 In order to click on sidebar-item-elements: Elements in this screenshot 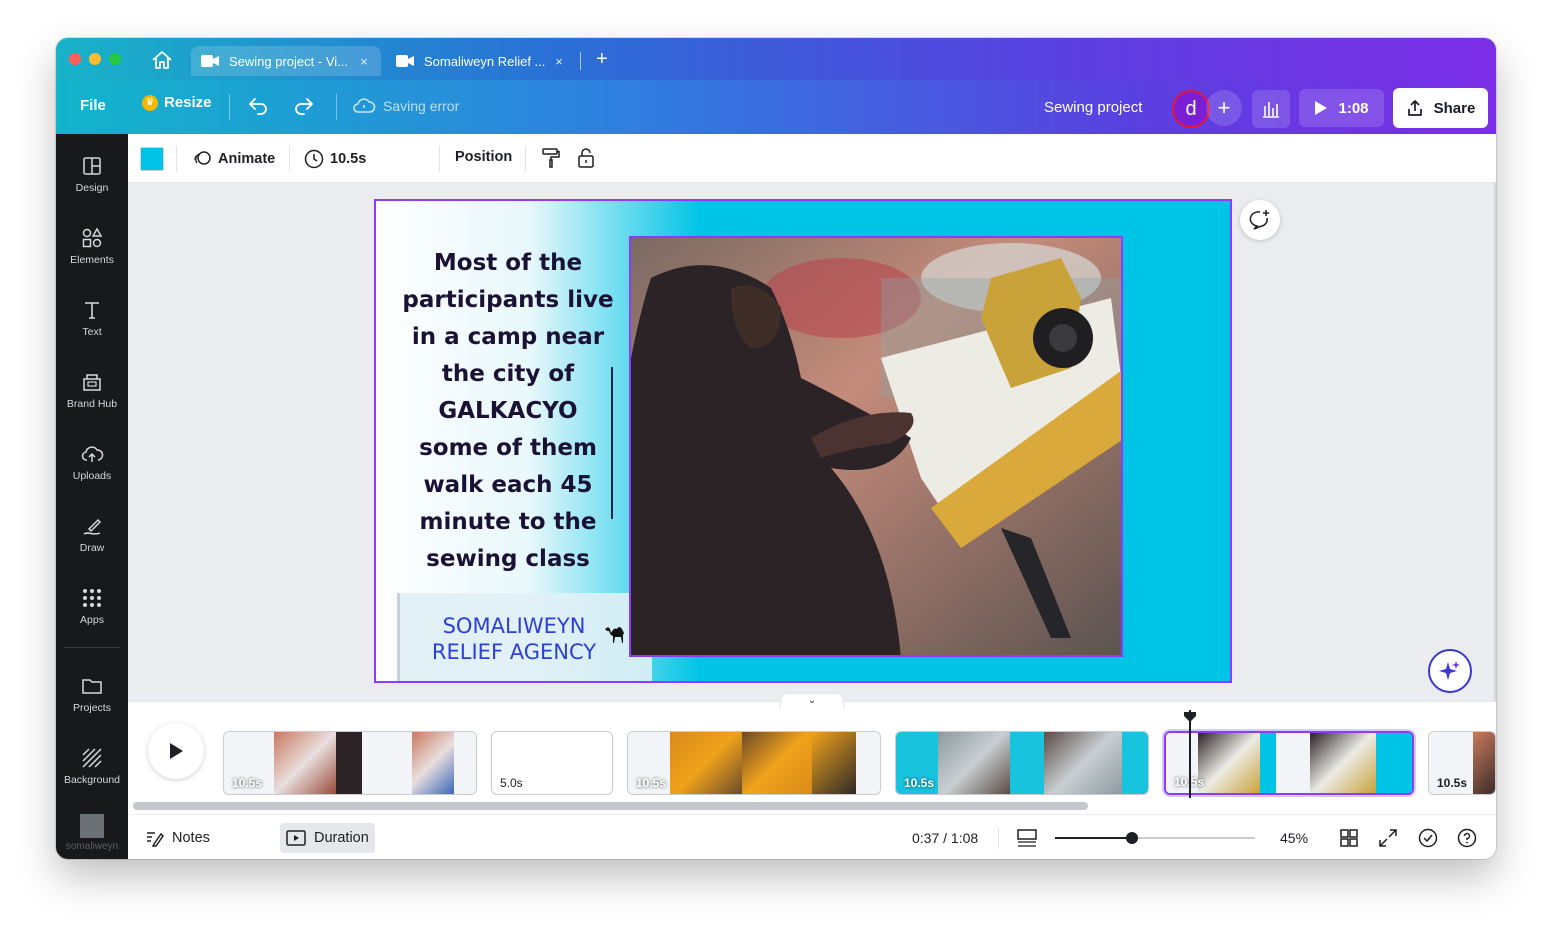, I will do `click(92, 248)`.